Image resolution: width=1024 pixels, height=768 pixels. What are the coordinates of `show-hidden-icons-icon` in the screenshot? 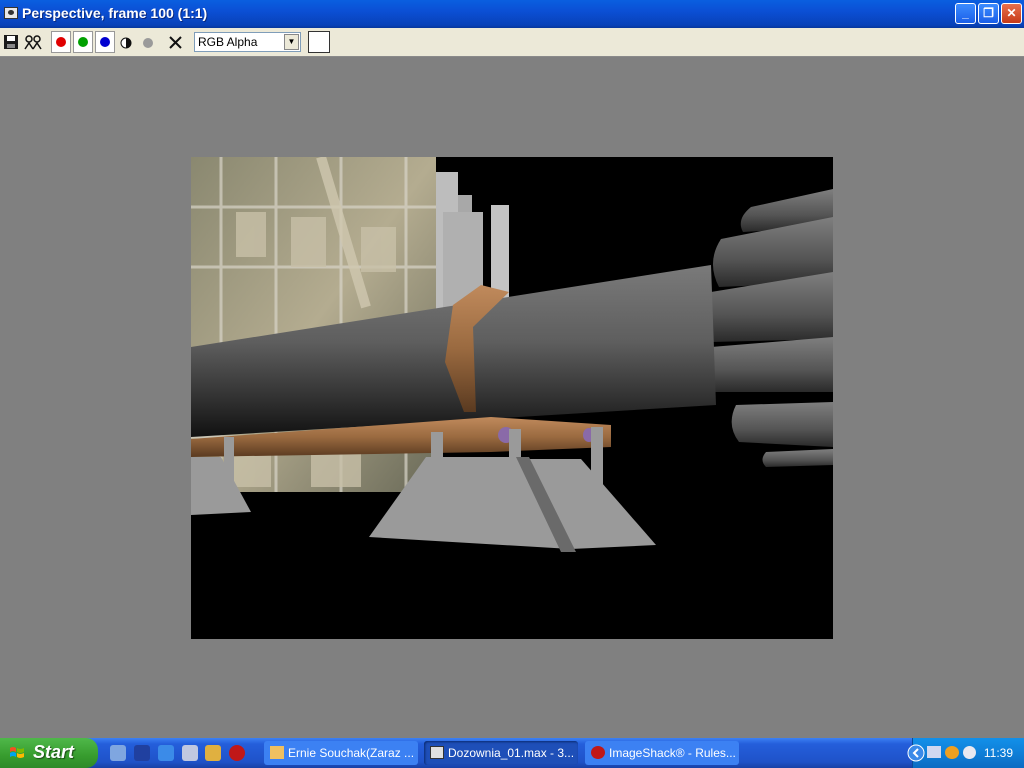 It's located at (916, 753).